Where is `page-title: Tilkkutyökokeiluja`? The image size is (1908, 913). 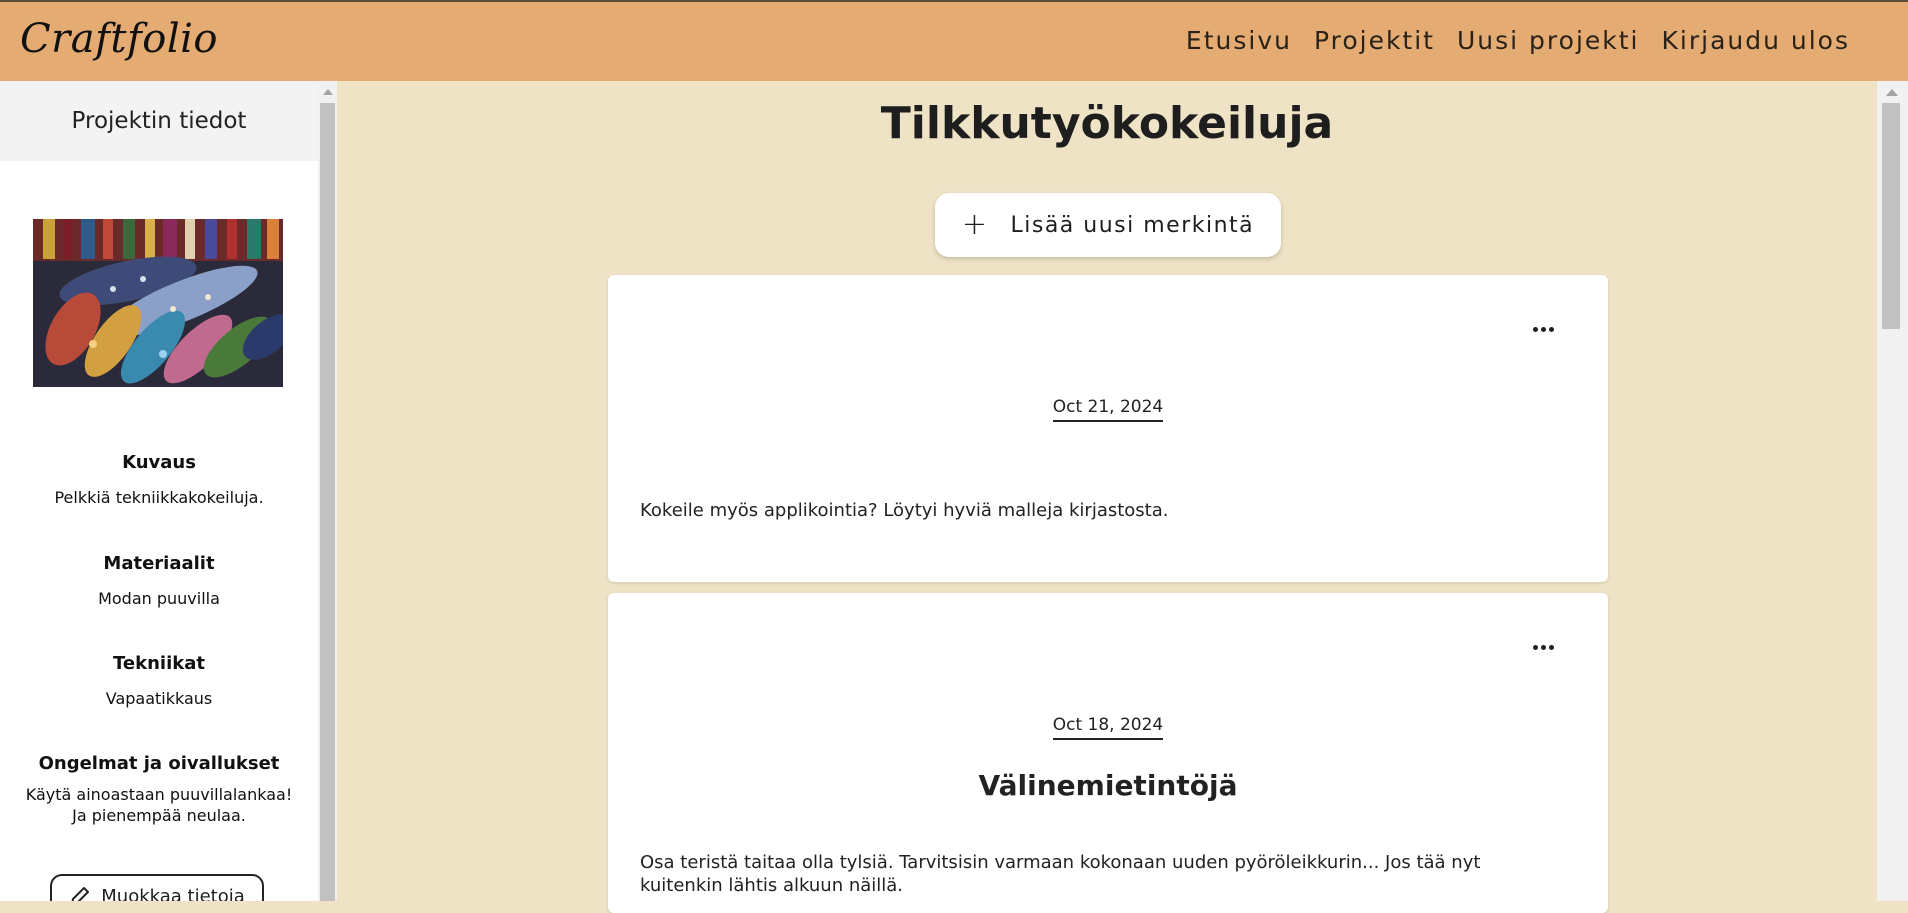 page-title: Tilkkutyökokeiluja is located at coordinates (1107, 123).